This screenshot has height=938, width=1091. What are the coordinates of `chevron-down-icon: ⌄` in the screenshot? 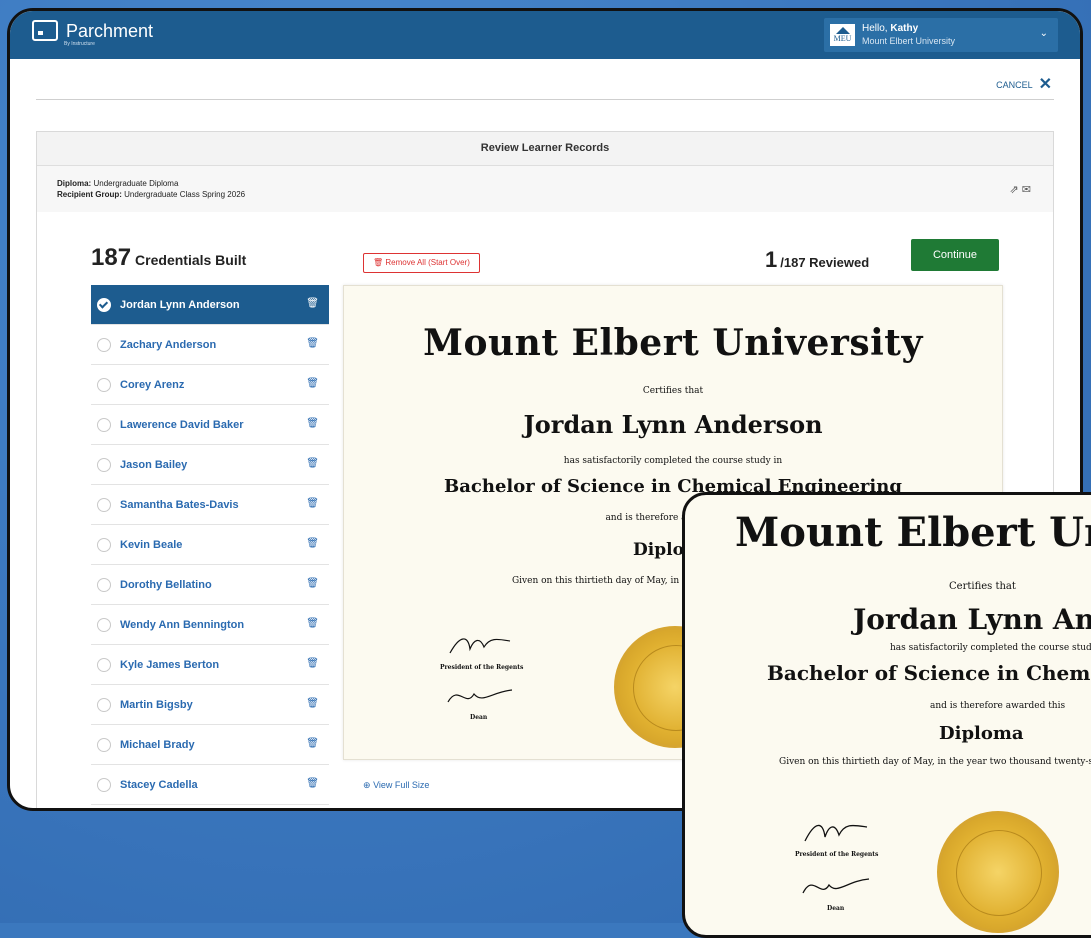 It's located at (1044, 33).